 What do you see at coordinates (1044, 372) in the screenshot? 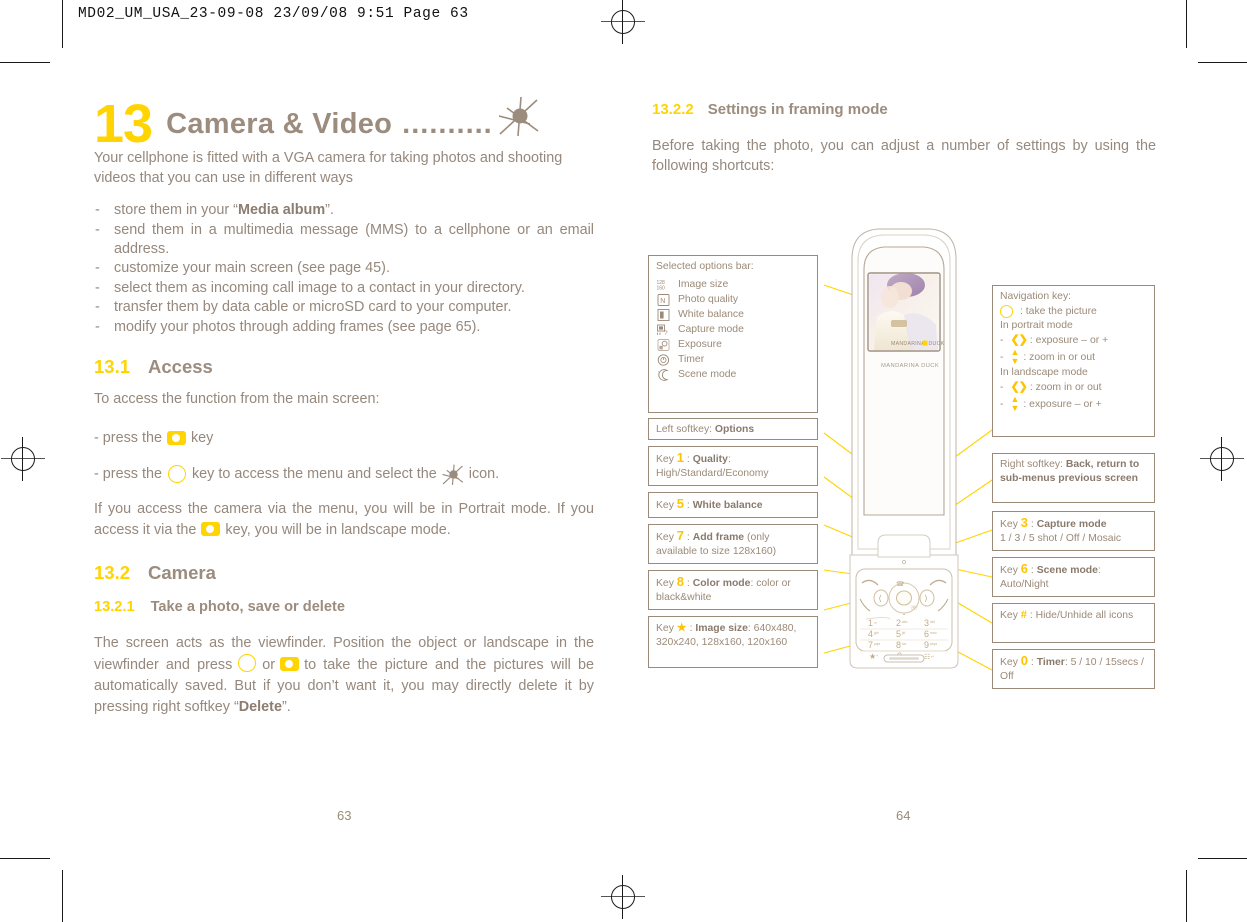
I see `landscape-mode-label: In landscape mode` at bounding box center [1044, 372].